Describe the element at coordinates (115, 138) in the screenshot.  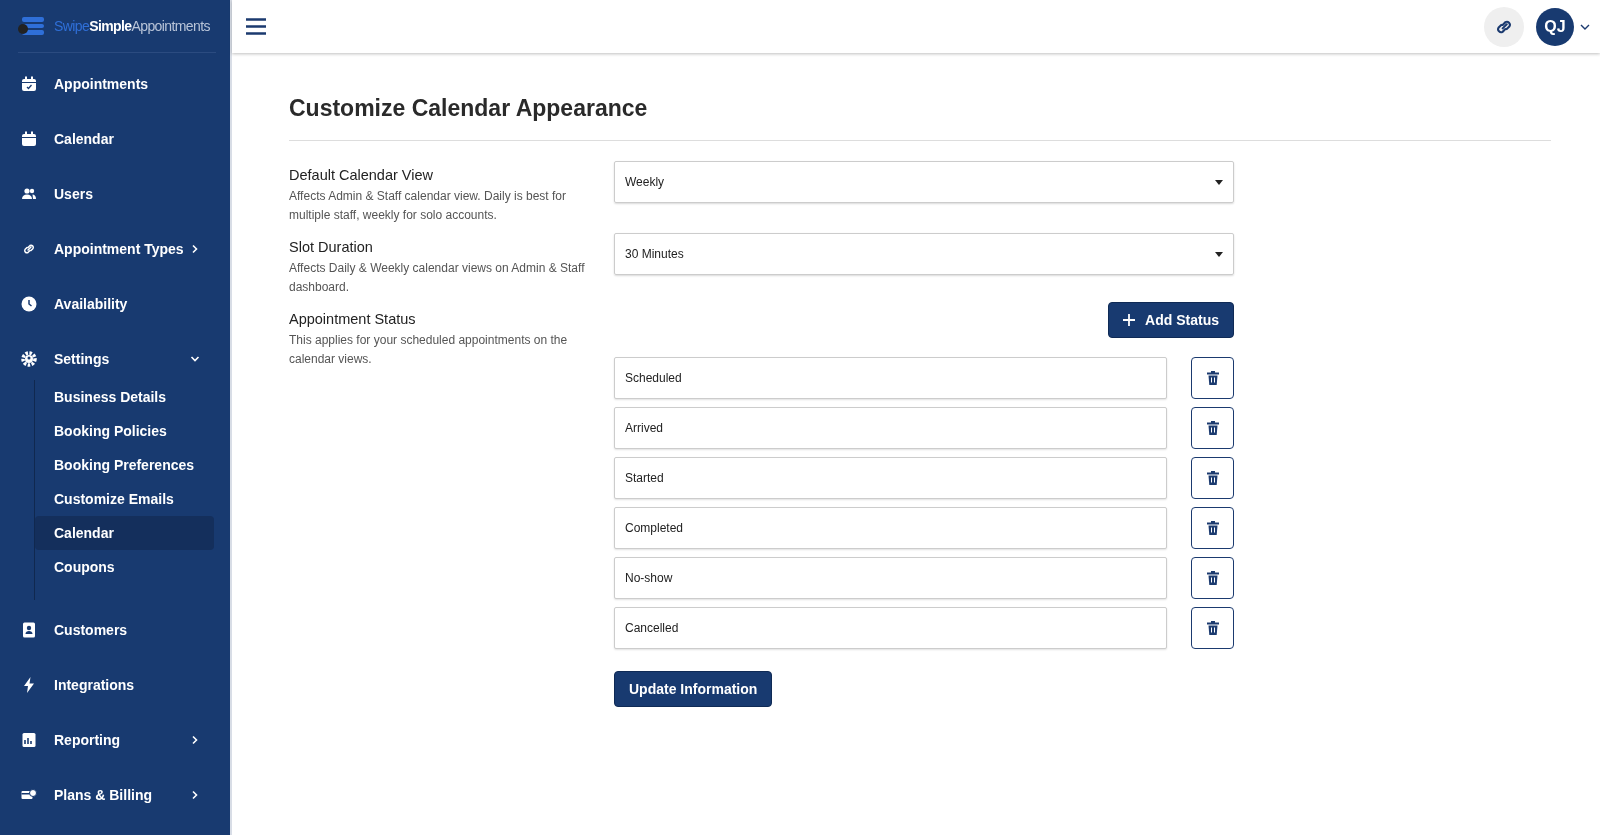
I see `sidebar-item: Calendar` at that location.